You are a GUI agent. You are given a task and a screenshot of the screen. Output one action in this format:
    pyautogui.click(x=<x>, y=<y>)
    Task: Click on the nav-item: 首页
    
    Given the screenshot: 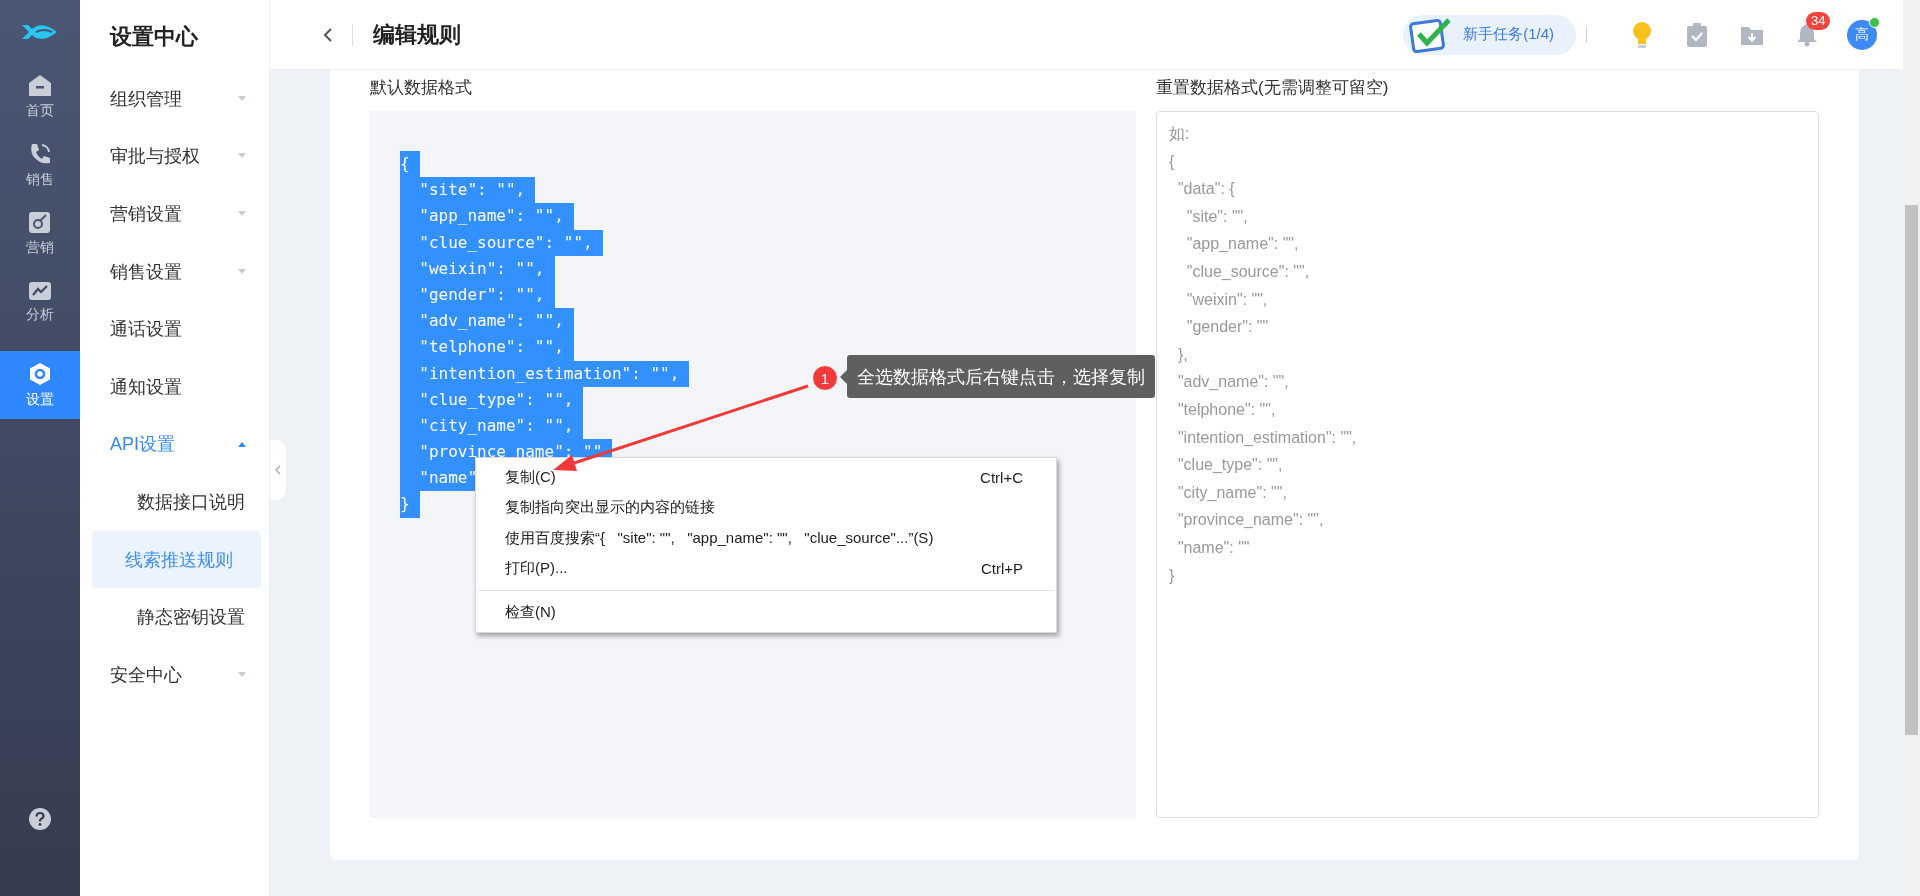 What is the action you would take?
    pyautogui.click(x=40, y=97)
    